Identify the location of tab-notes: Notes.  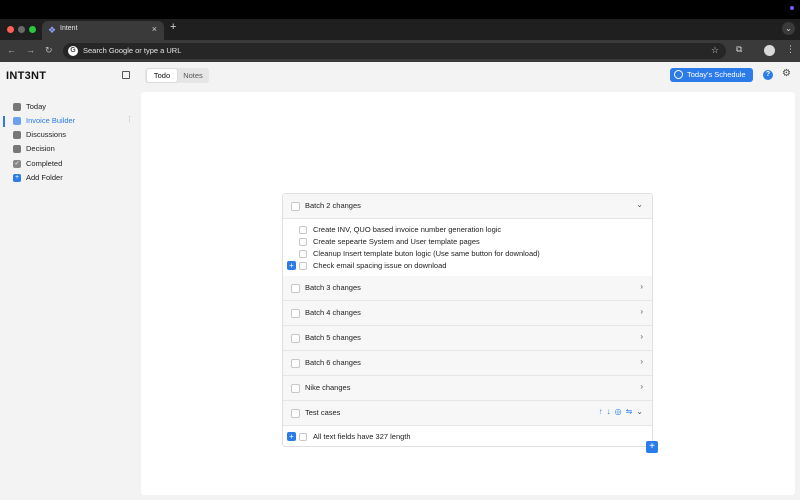
(193, 75).